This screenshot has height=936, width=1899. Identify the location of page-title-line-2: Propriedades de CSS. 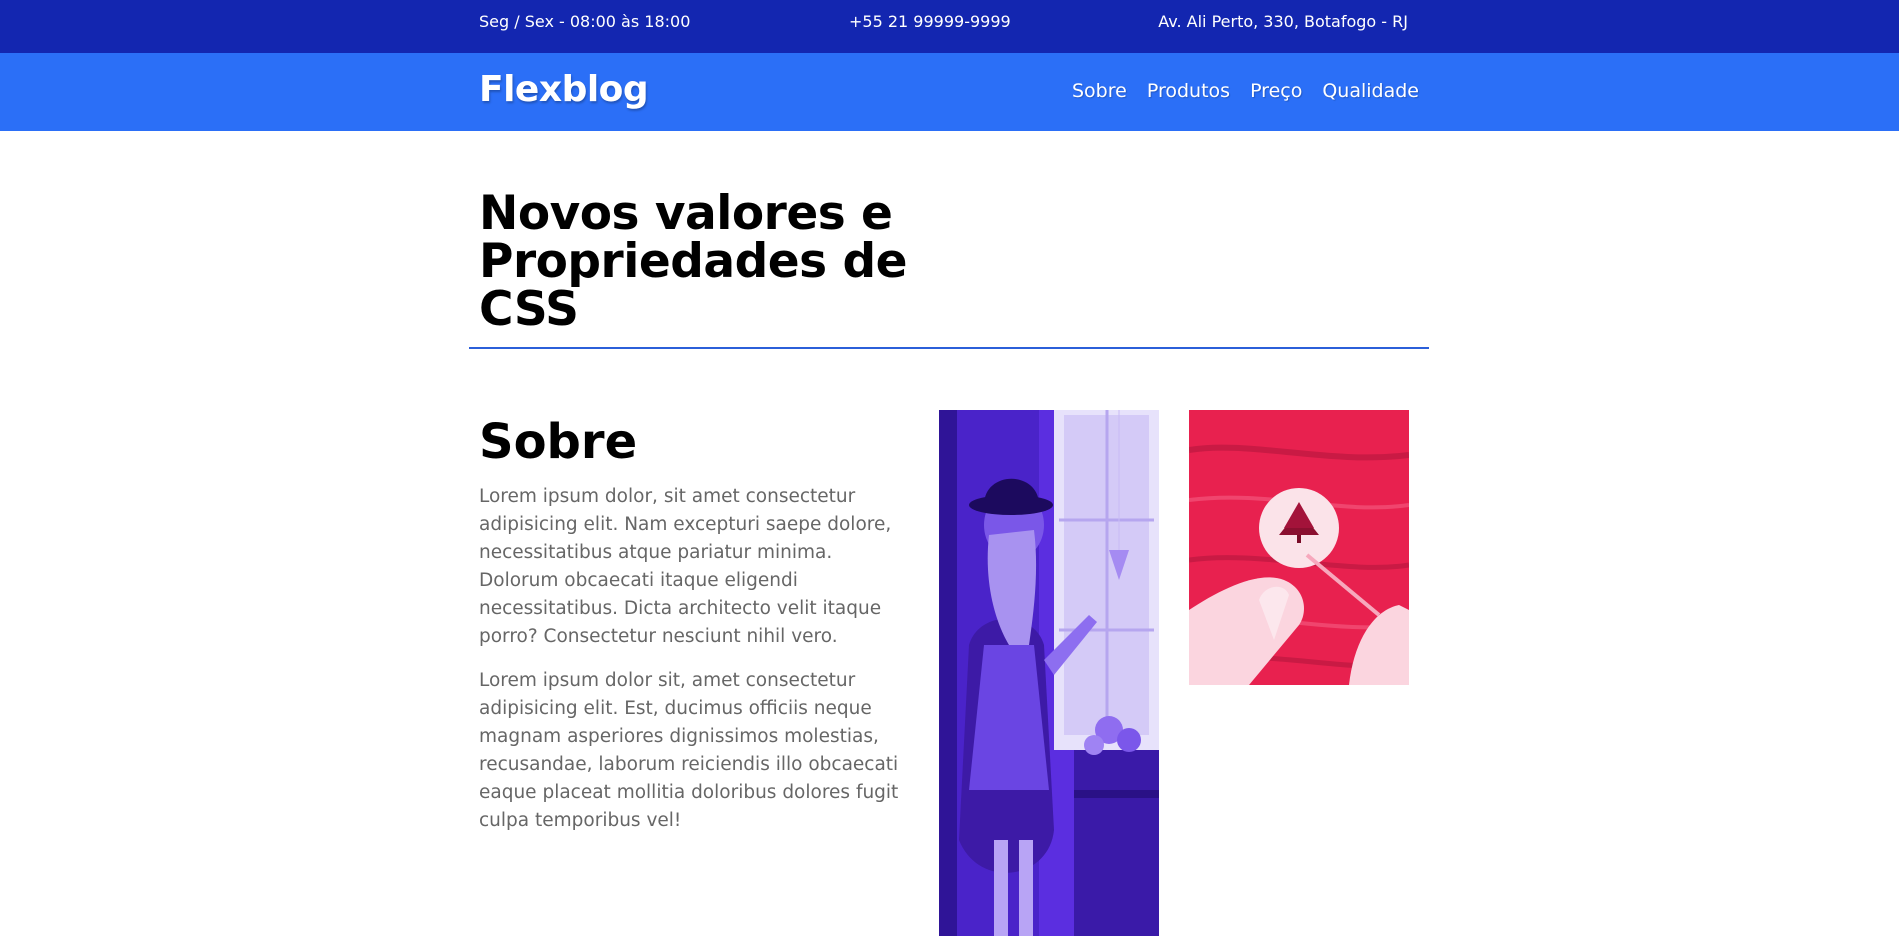
(693, 285).